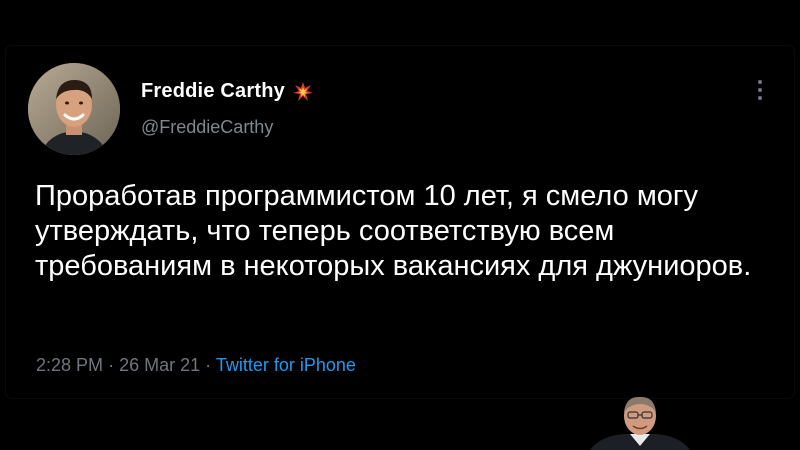  I want to click on avatar-photo-icon, so click(74, 109).